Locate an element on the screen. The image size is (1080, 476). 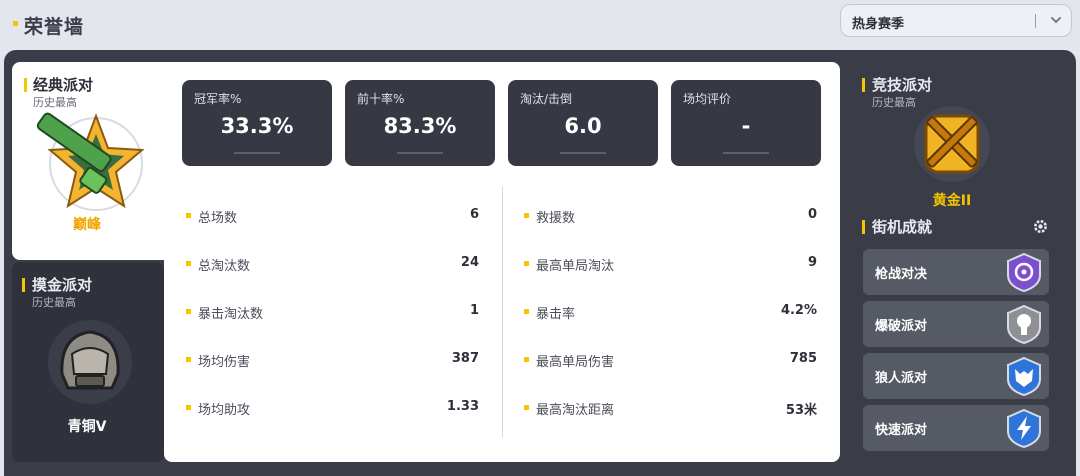
arcade-item: 狼人派对 is located at coordinates (956, 376).